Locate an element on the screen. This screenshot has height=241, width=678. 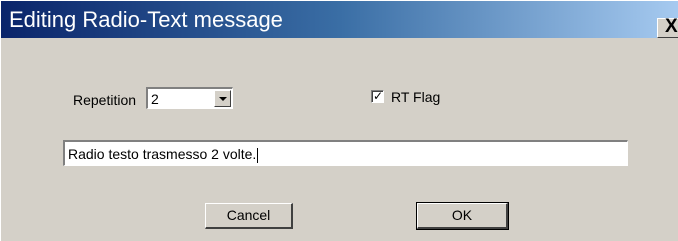
repetition-select: 2 is located at coordinates (189, 98).